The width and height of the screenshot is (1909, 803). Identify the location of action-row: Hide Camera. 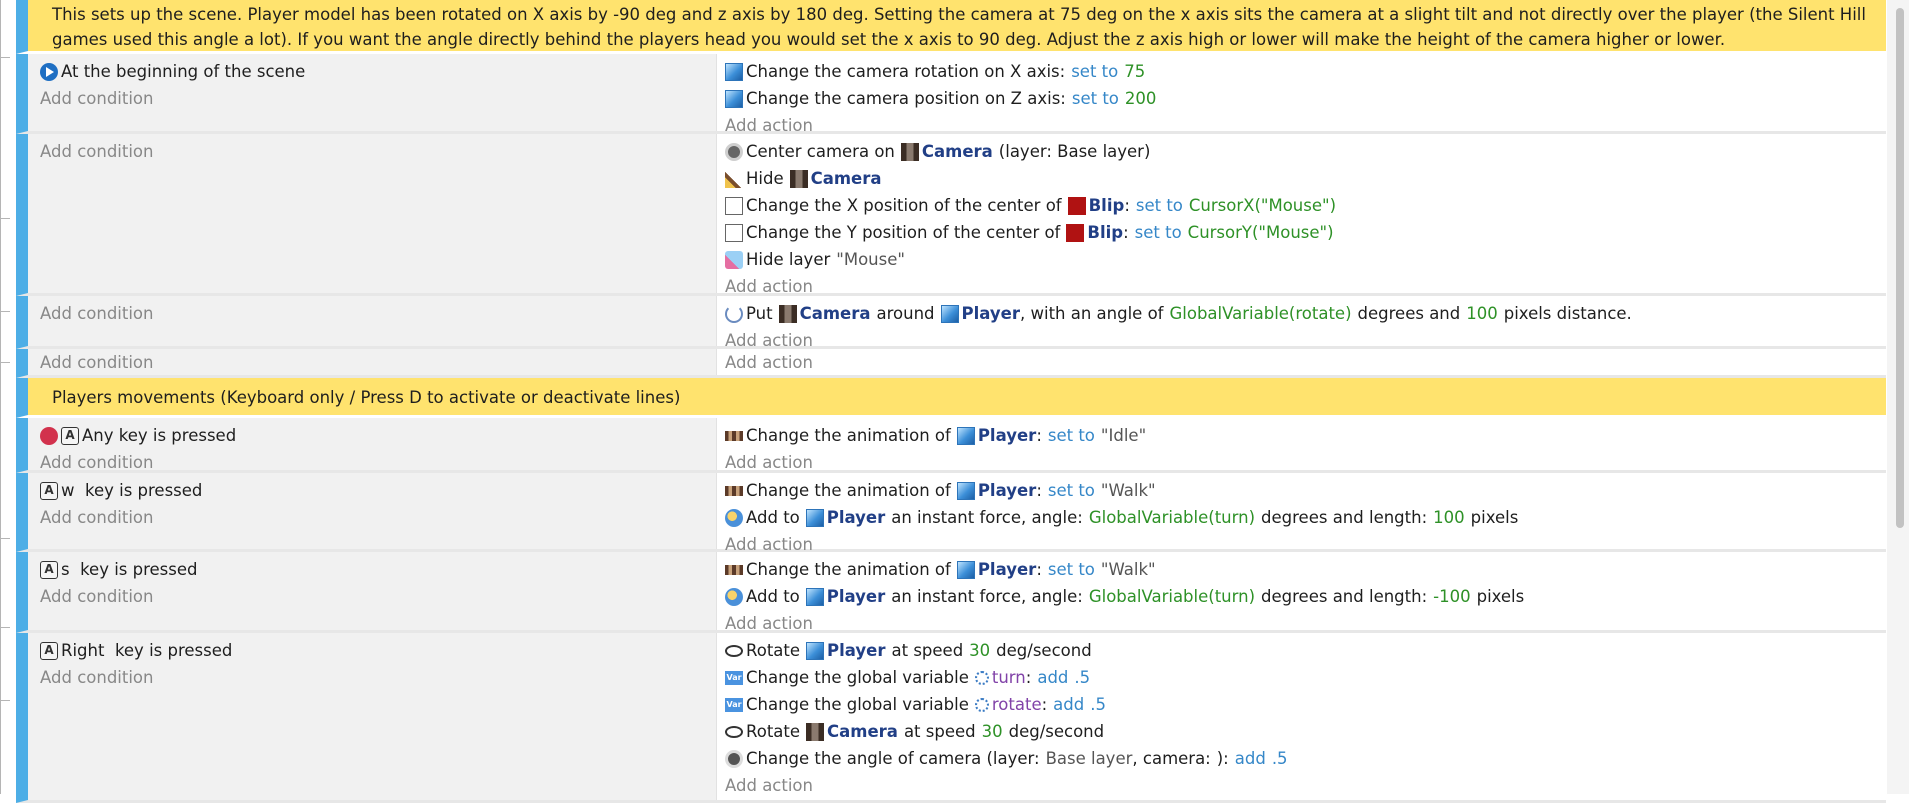
(1305, 178).